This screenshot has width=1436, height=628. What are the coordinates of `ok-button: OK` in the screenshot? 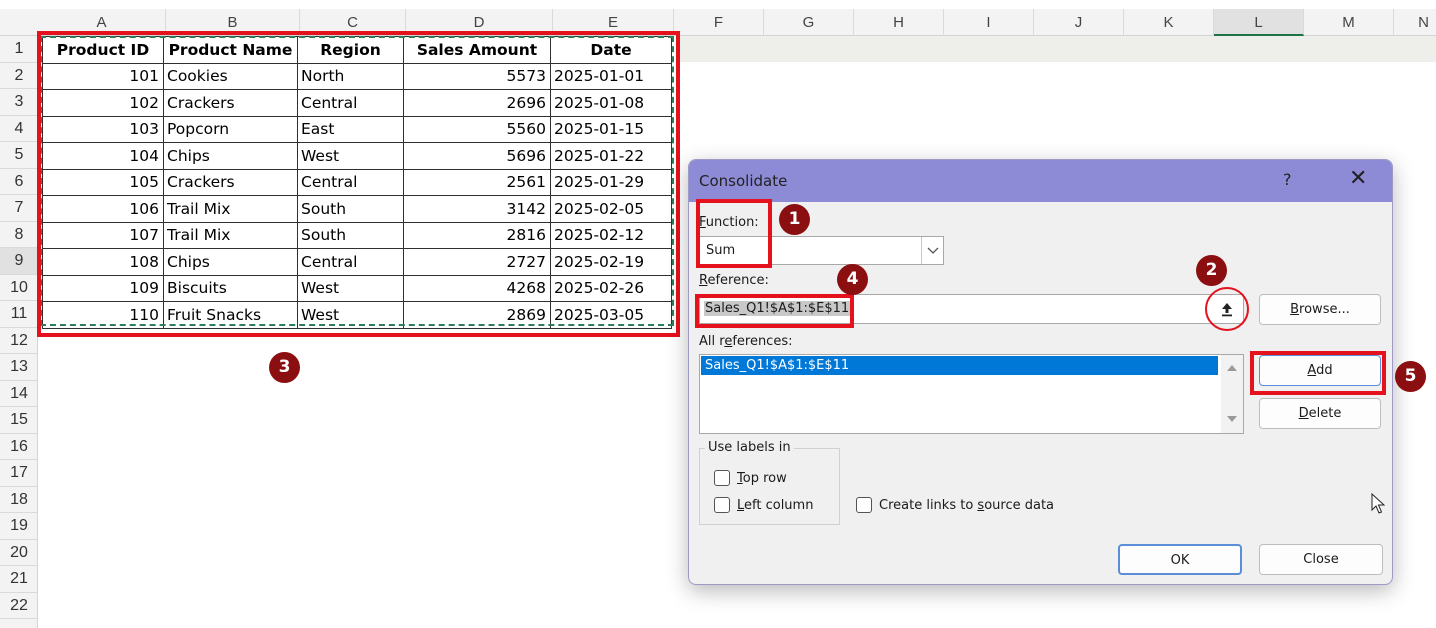 It's located at (1180, 559).